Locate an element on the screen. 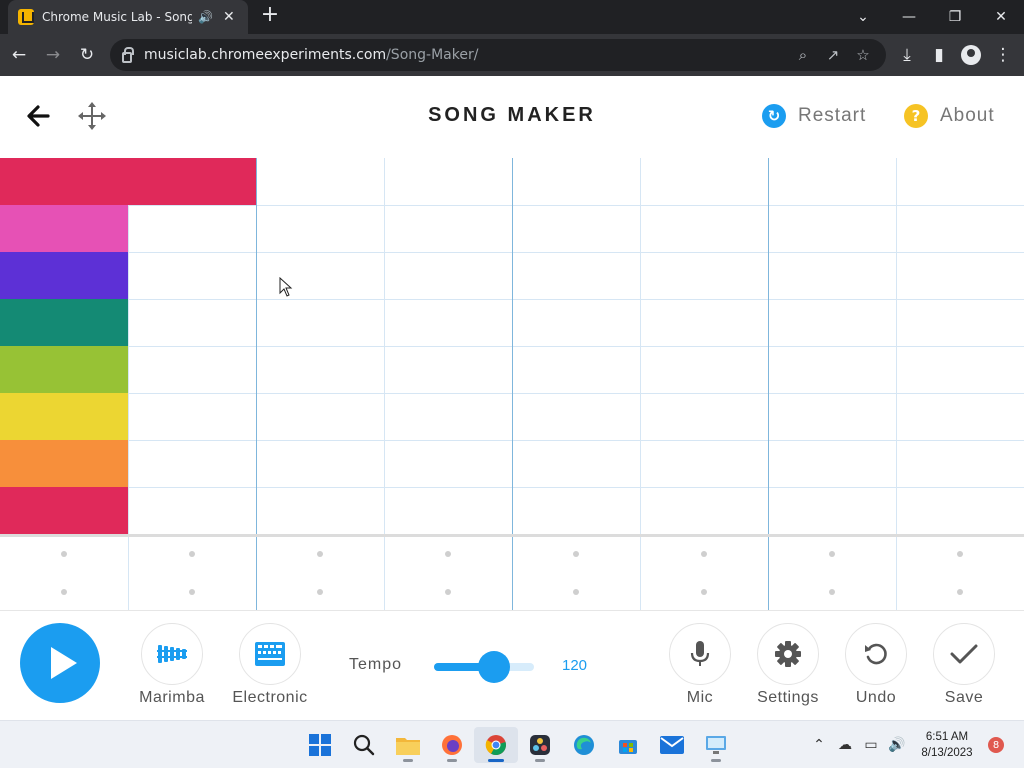 This screenshot has width=1024, height=769. notification-badge: 8 is located at coordinates (996, 745).